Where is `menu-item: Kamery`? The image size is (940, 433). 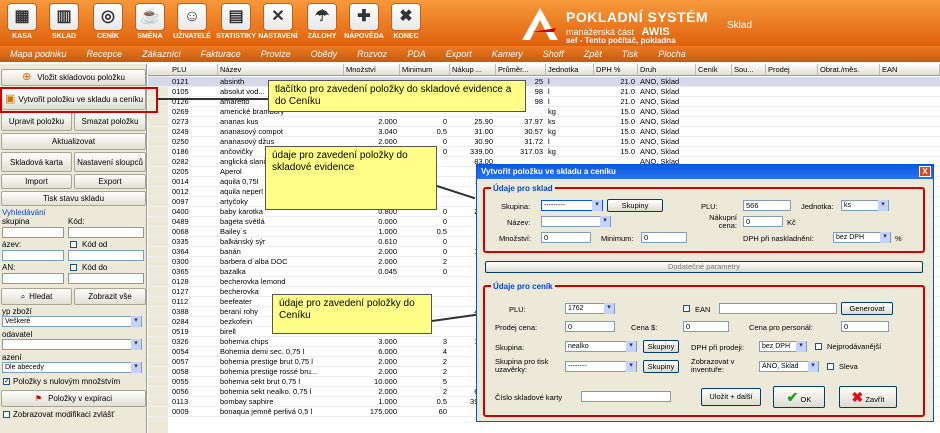 menu-item: Kamery is located at coordinates (507, 54).